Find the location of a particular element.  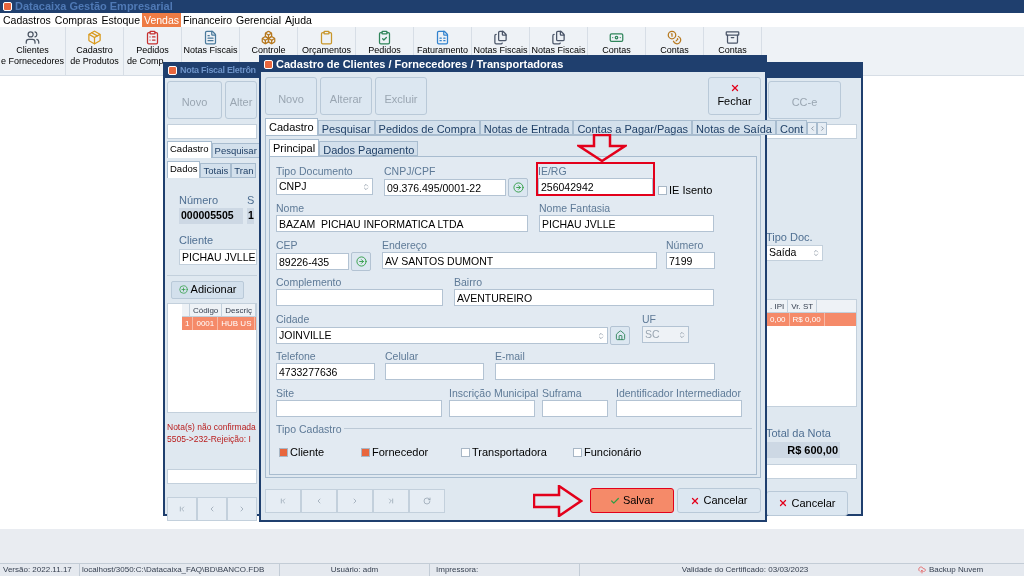

tab: Cont is located at coordinates (791, 127).